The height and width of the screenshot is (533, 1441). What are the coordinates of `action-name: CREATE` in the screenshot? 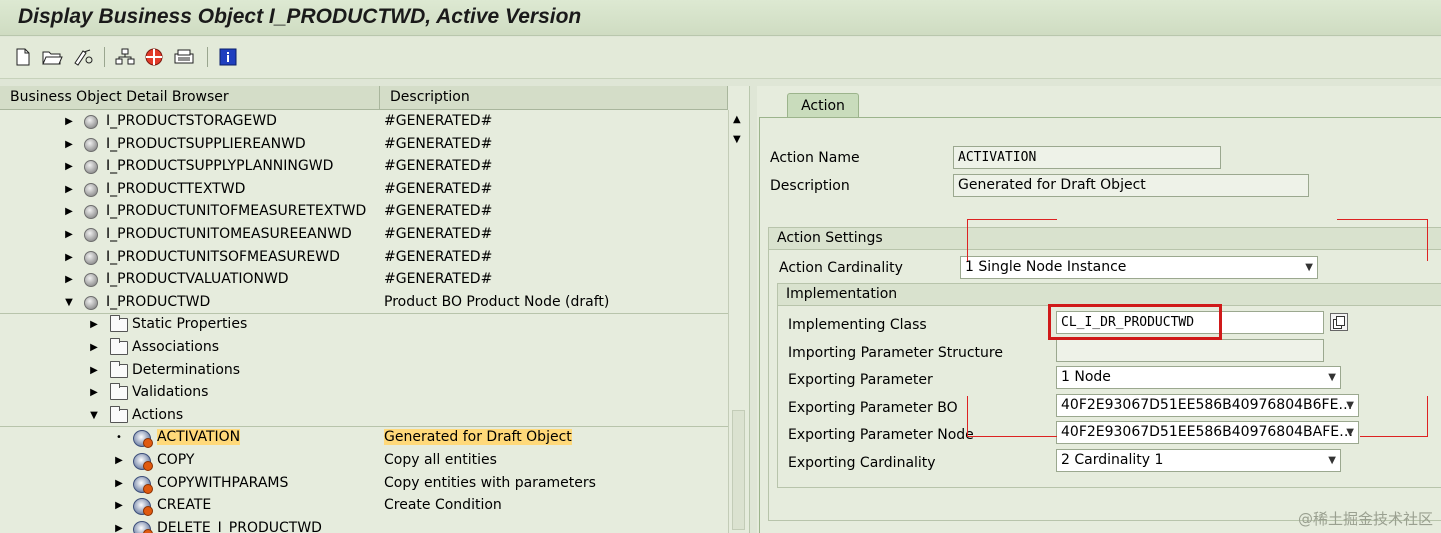 It's located at (184, 505).